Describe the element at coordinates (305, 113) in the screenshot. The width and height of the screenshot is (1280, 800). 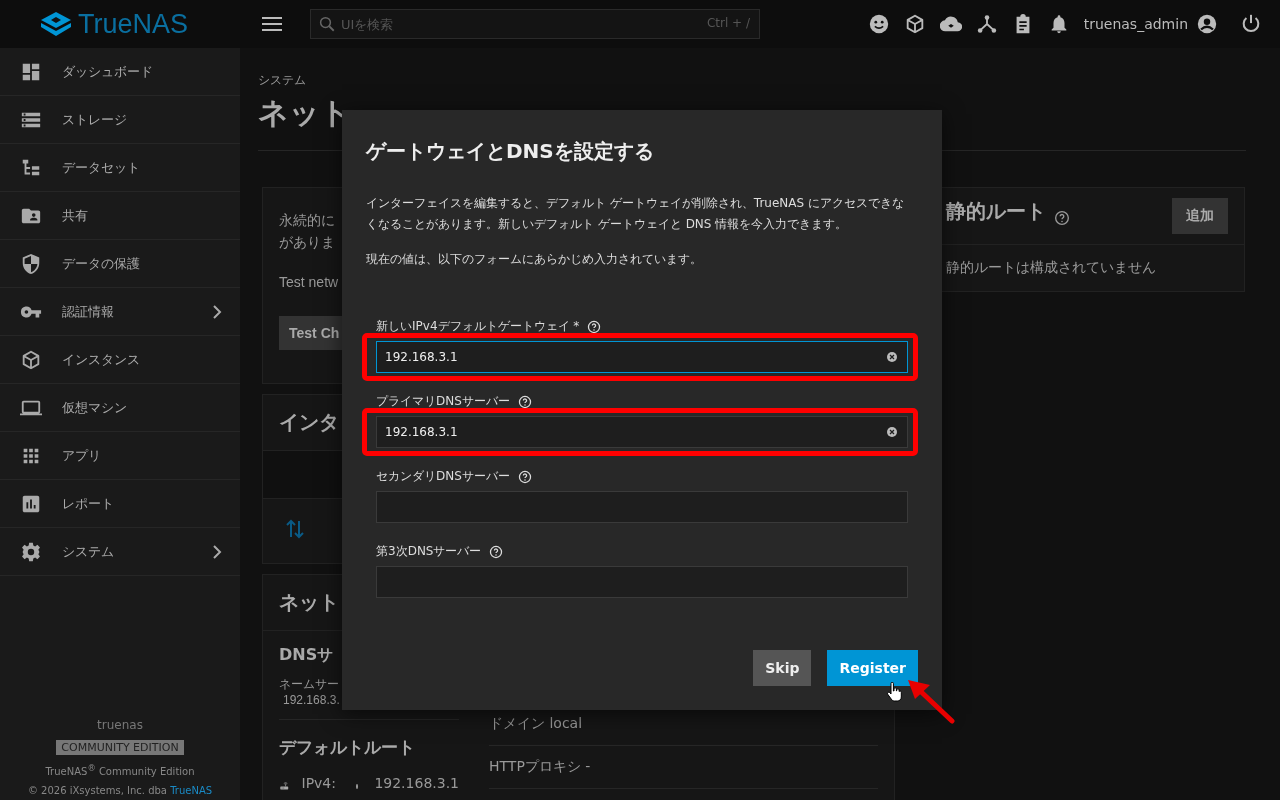
I see `page-title: ネット` at that location.